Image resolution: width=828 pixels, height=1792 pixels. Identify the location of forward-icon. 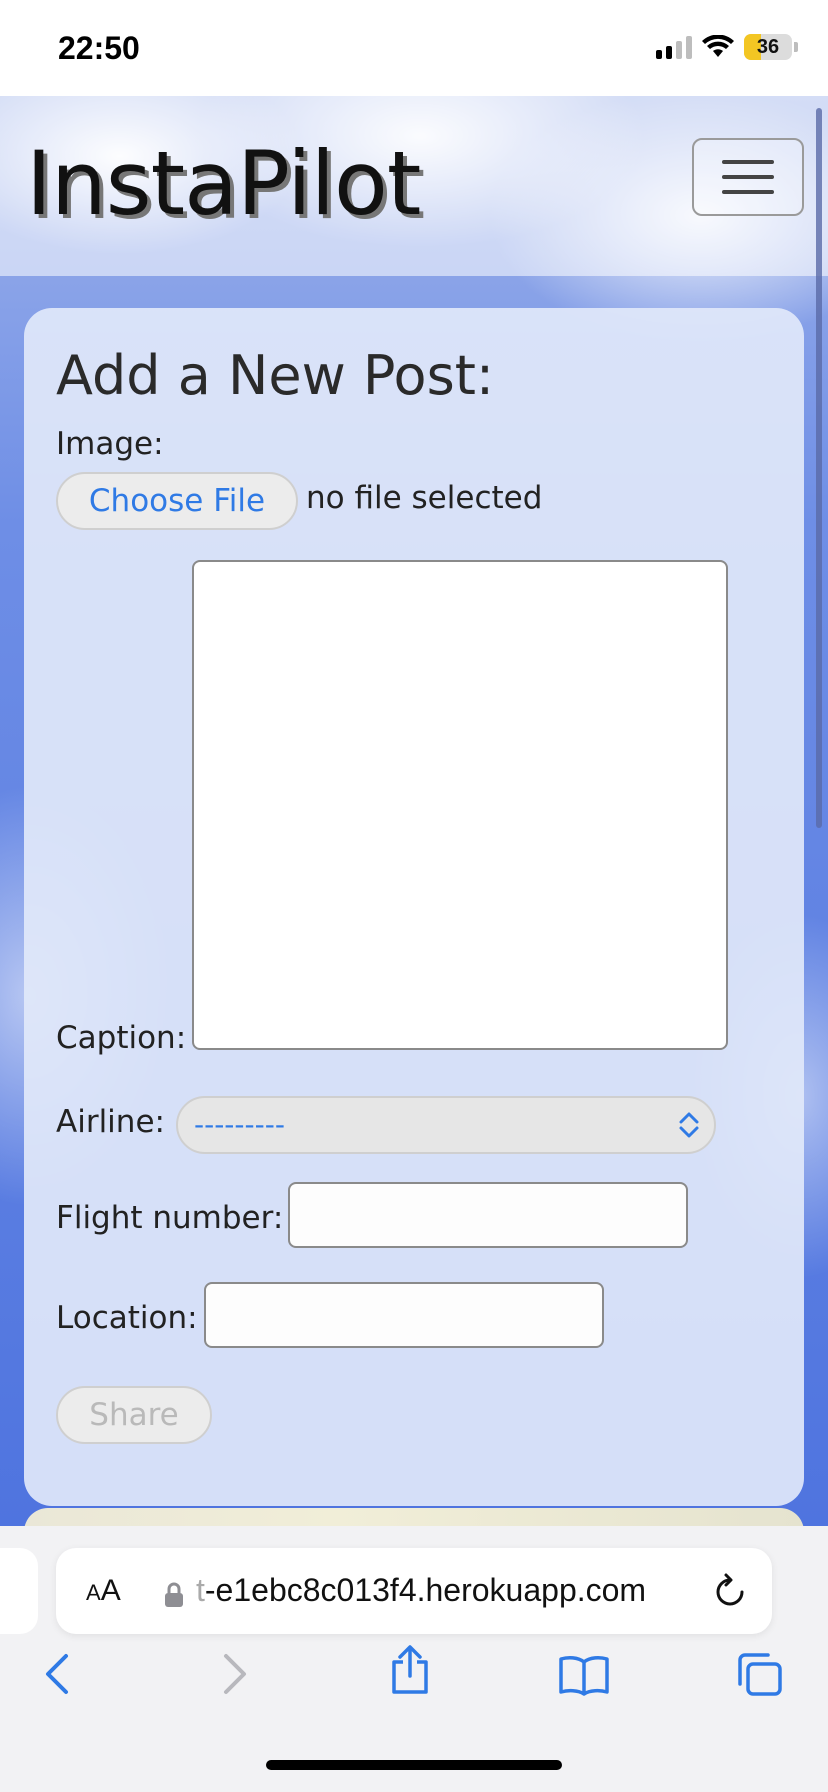
(235, 1674).